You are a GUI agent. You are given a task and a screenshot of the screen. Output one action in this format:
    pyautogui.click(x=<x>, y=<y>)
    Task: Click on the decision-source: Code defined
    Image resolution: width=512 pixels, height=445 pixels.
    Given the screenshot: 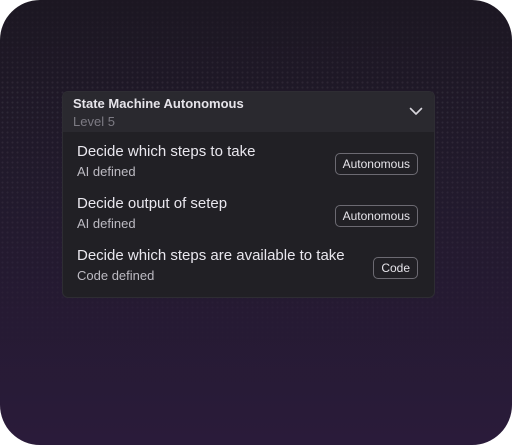 What is the action you would take?
    pyautogui.click(x=116, y=275)
    